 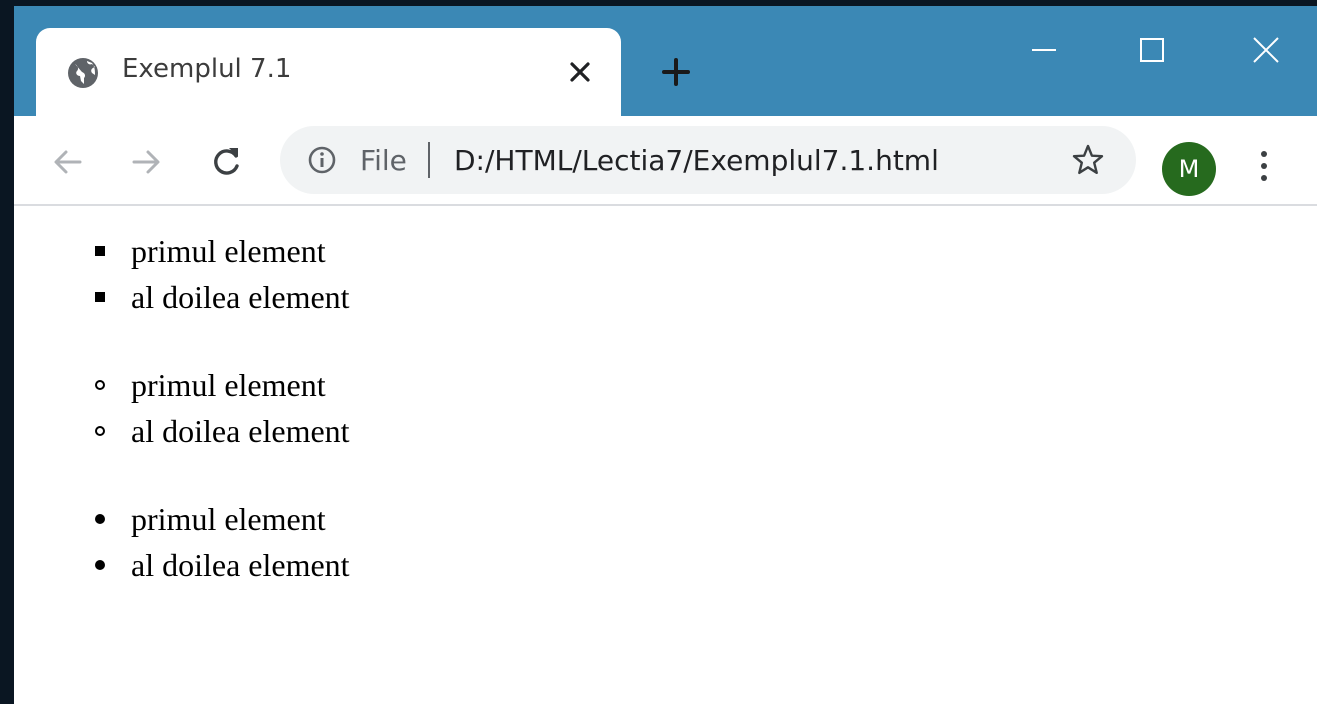 I want to click on new-tab-icon, so click(x=676, y=72).